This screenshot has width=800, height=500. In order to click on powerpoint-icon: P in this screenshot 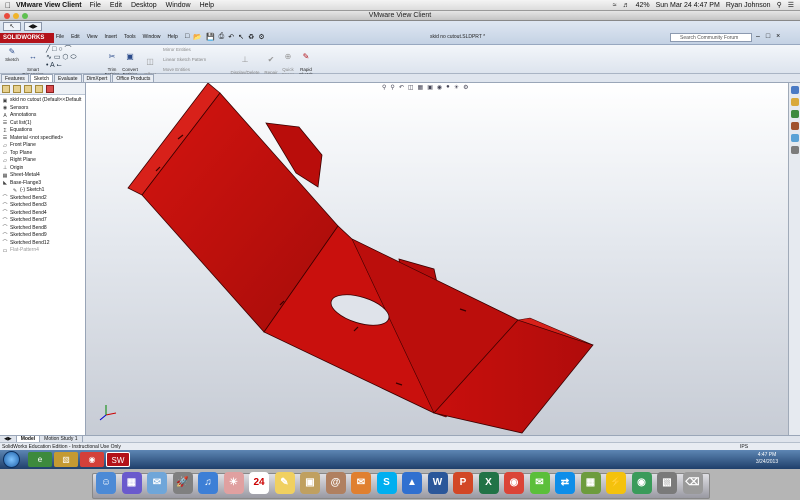, I will do `click(463, 483)`.